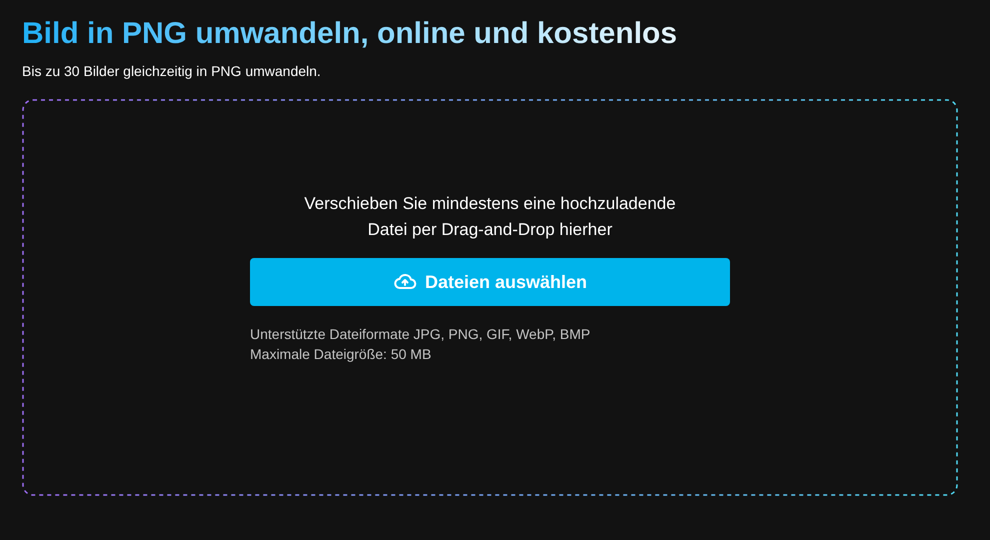  Describe the element at coordinates (421, 334) in the screenshot. I see `format-note: Unterstützte Dateiformate JPG, PNG, GIF, WebP, BMP` at that location.